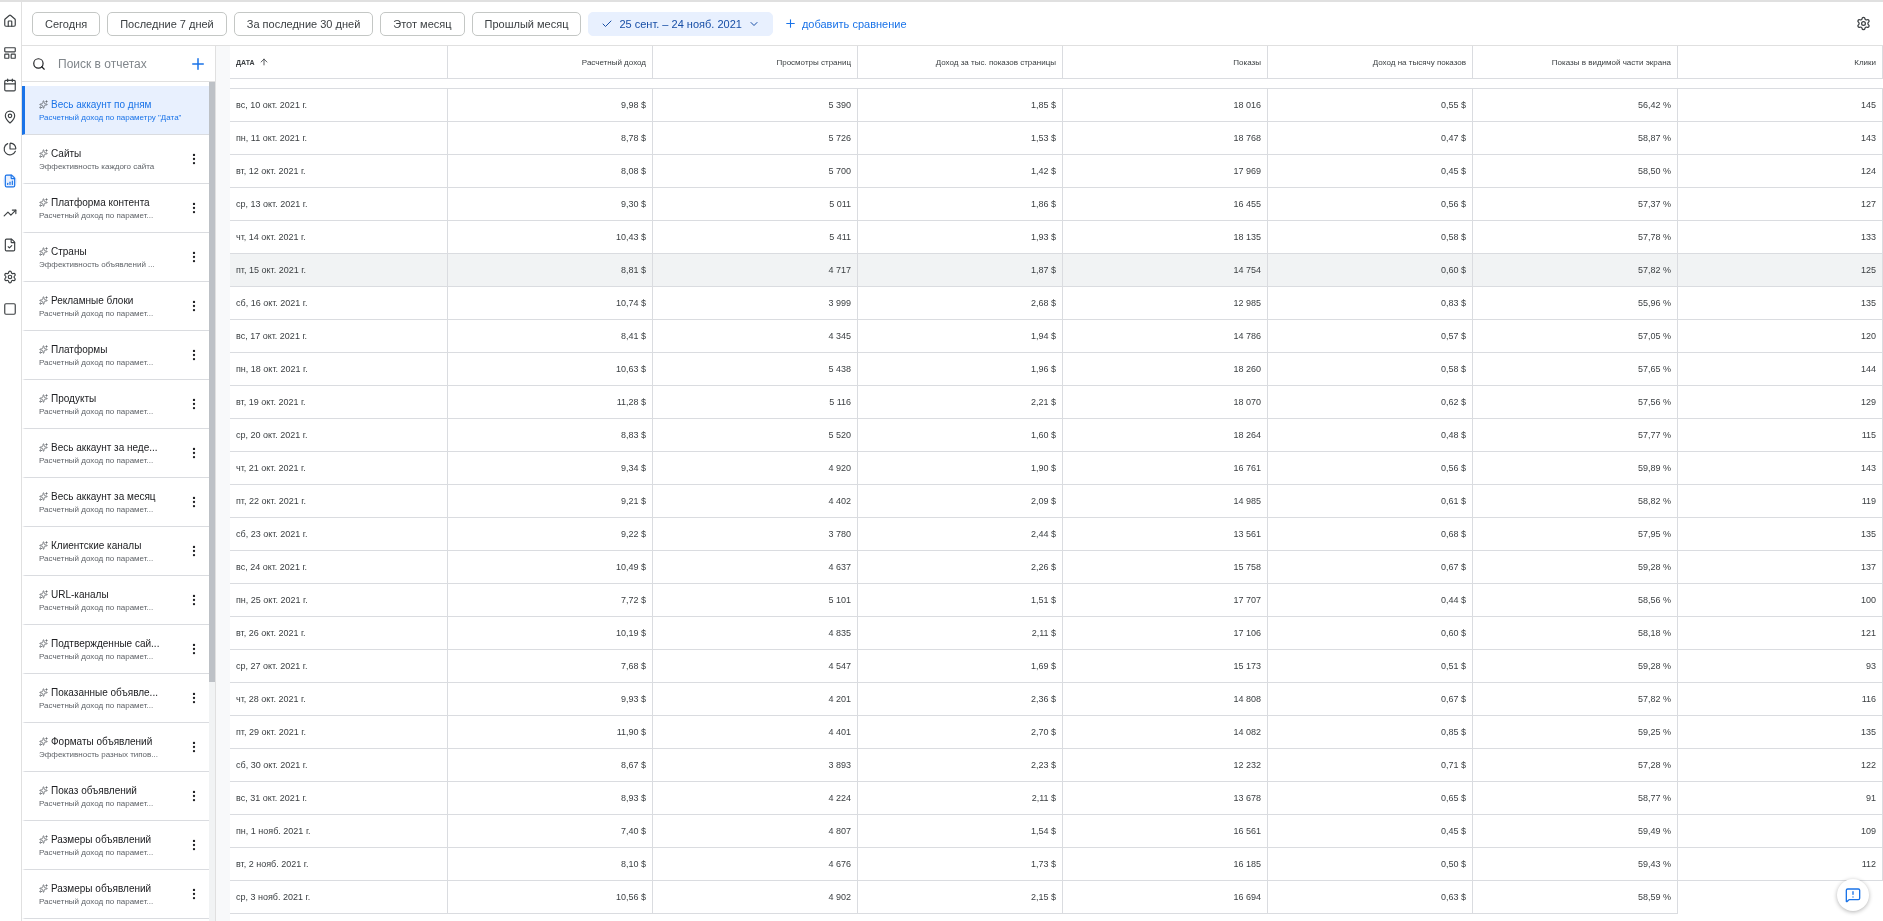 This screenshot has height=921, width=1883. Describe the element at coordinates (339, 666) in the screenshot. I see `table-cell: ср, 27 окт. 2021 г.` at that location.